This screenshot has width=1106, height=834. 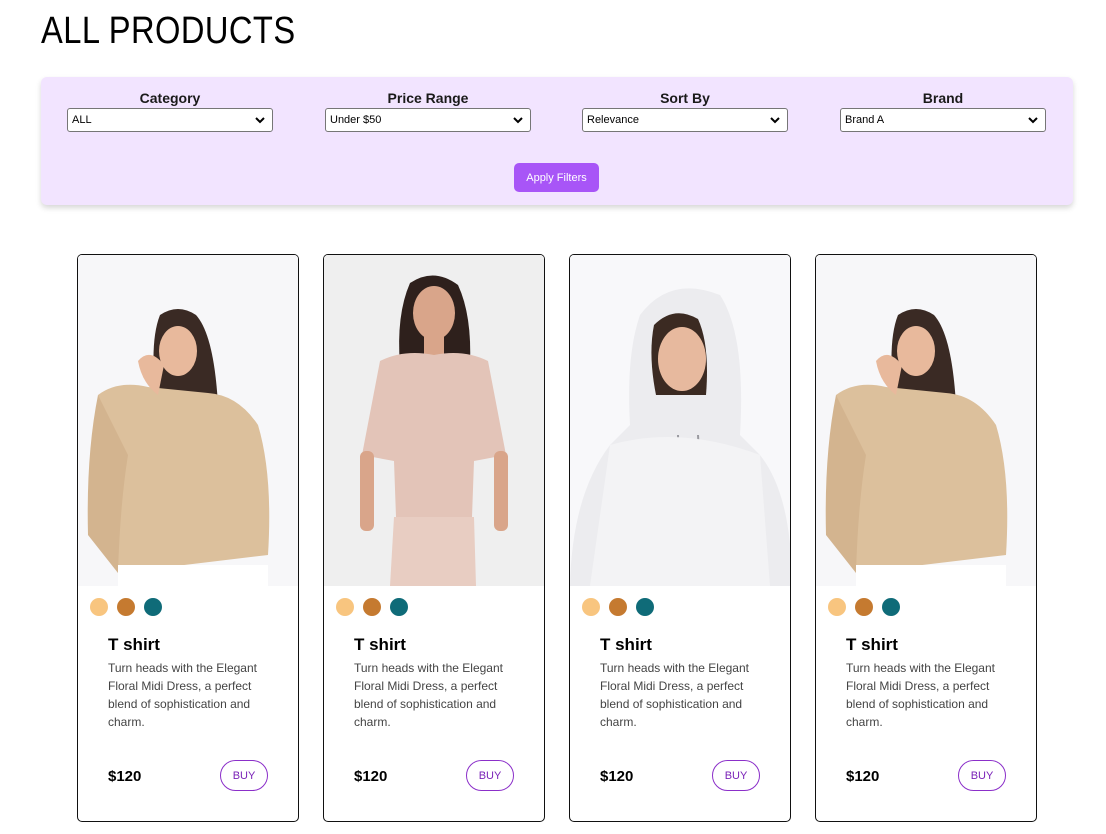 What do you see at coordinates (428, 120) in the screenshot?
I see `price-range-select: Under $50` at bounding box center [428, 120].